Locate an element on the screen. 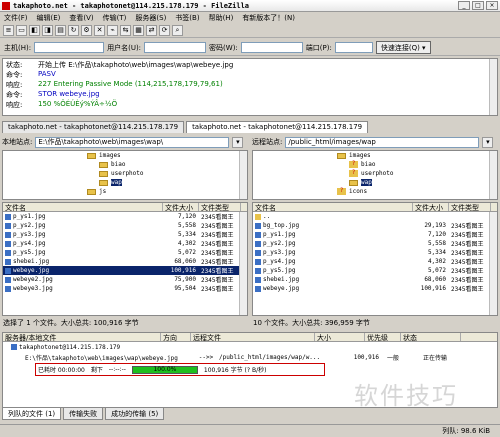  tree-node: ? userphoto is located at coordinates (375, 173).